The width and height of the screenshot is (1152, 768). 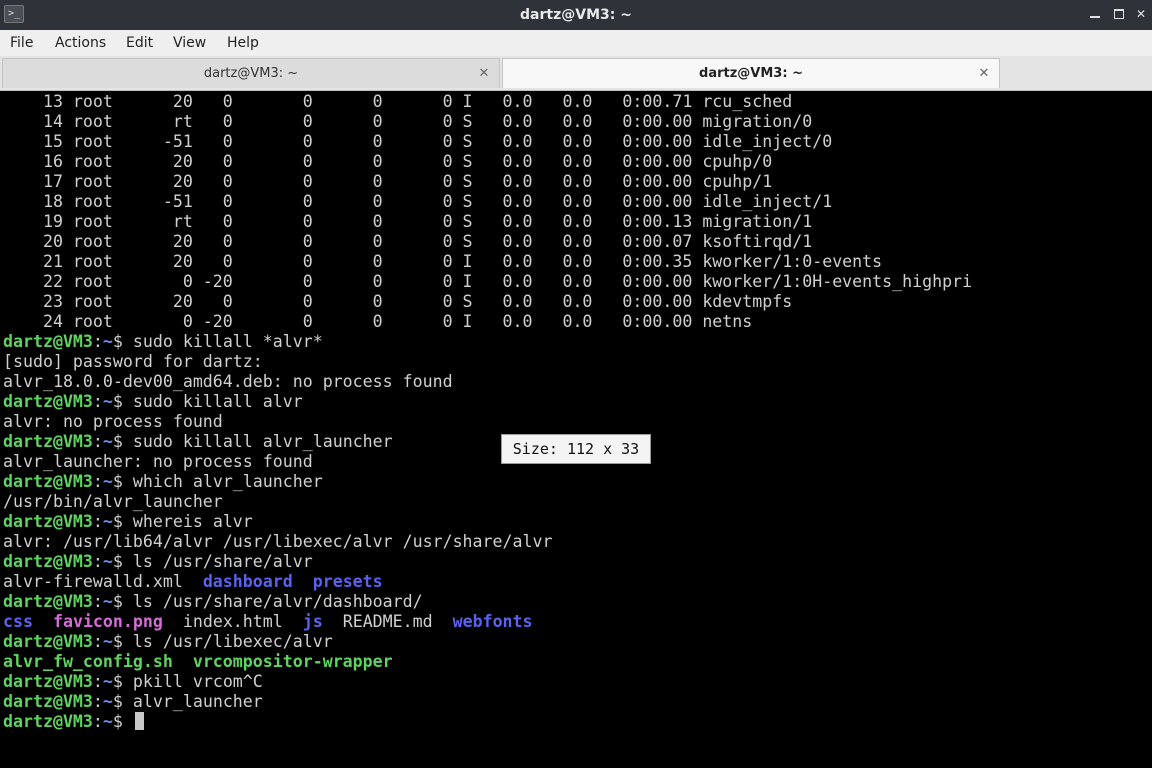 What do you see at coordinates (207, 401) in the screenshot?
I see `terminal-text: $ sudo killall alvr` at bounding box center [207, 401].